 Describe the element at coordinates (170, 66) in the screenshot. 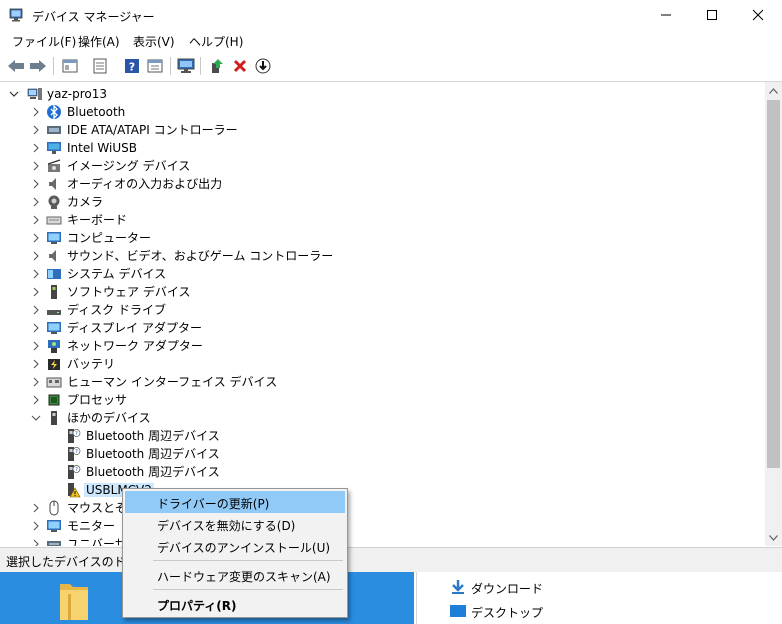

I see `toolbar-separator` at that location.